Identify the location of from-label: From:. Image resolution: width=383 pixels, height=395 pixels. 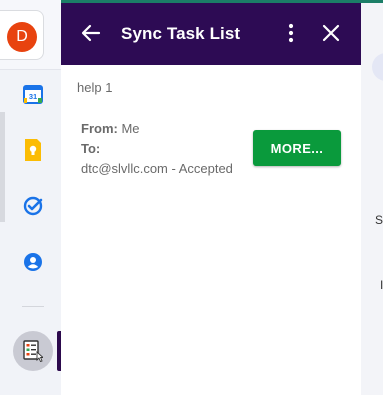
(99, 128).